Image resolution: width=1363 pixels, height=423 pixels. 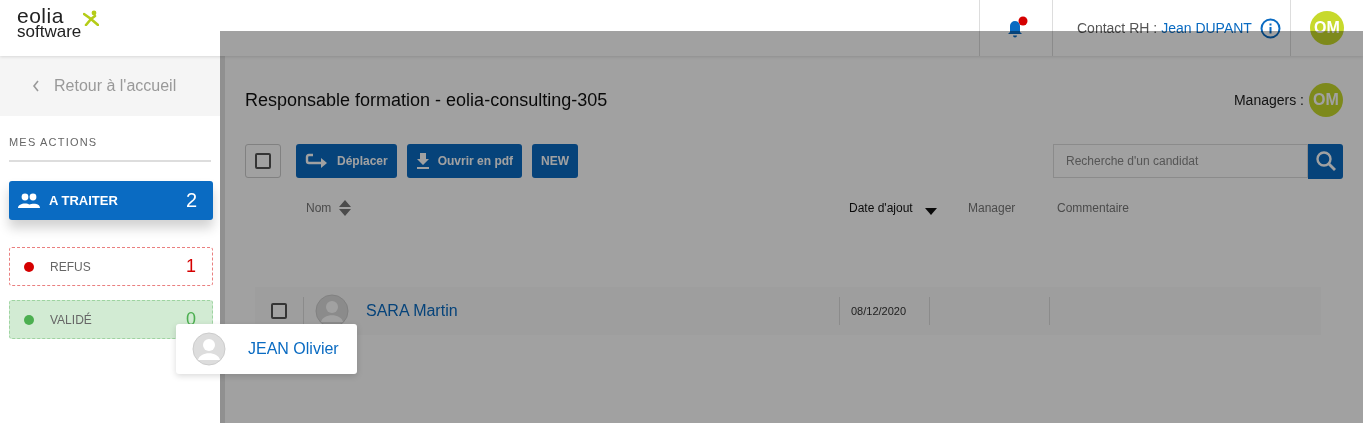 I want to click on info-icon, so click(x=1270, y=28).